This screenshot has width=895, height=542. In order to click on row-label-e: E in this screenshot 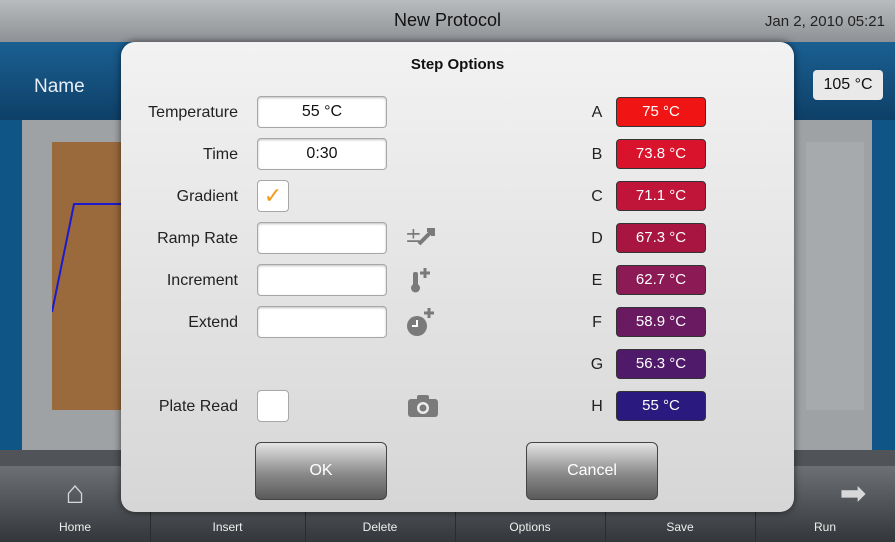, I will do `click(597, 280)`.